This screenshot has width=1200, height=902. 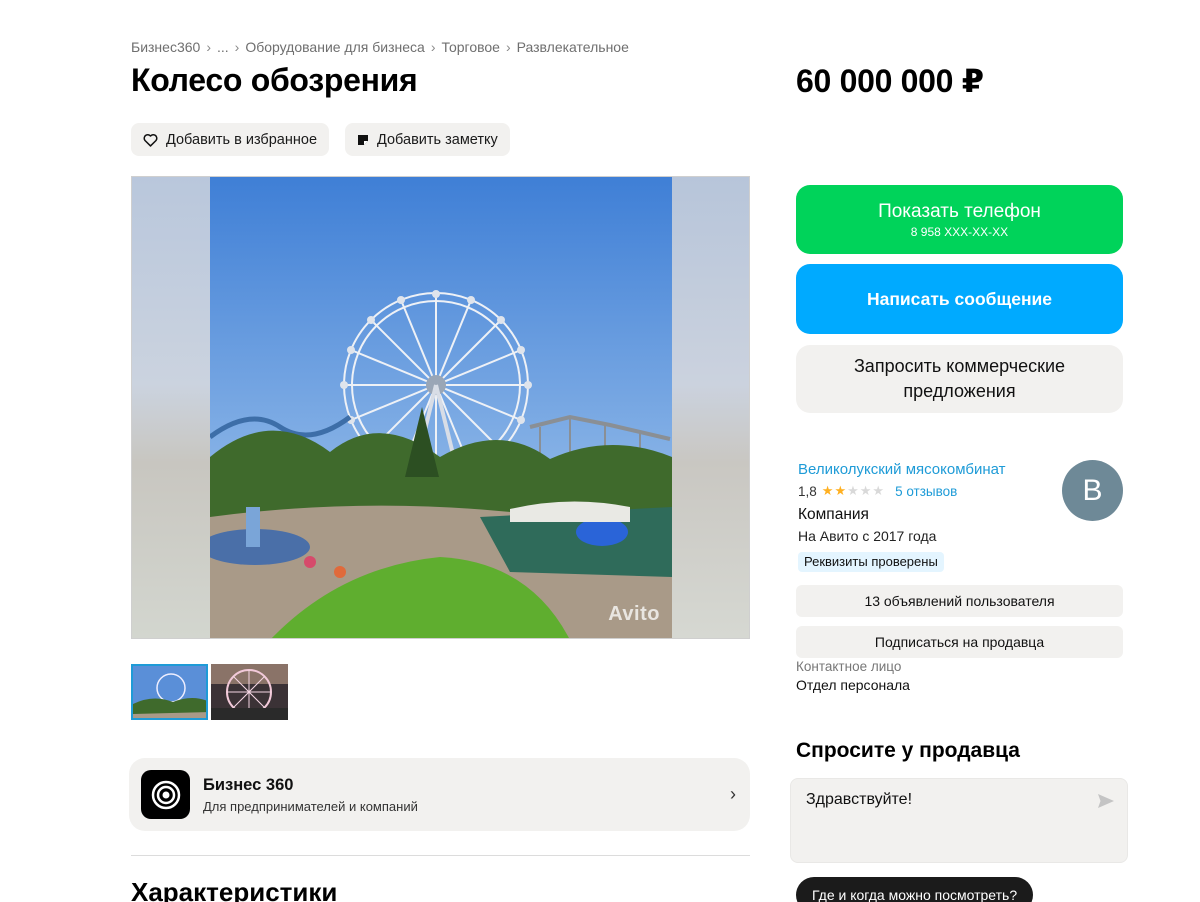 I want to click on rating-value: 1,8, so click(x=807, y=491).